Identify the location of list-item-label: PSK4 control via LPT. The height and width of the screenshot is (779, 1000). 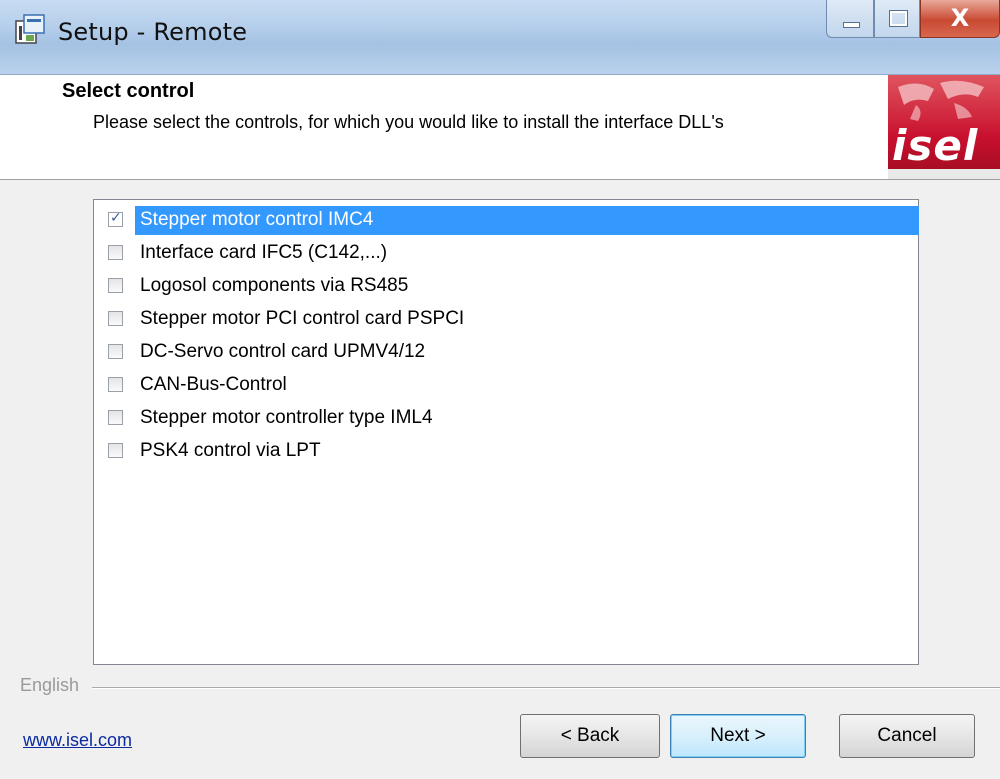
(230, 450).